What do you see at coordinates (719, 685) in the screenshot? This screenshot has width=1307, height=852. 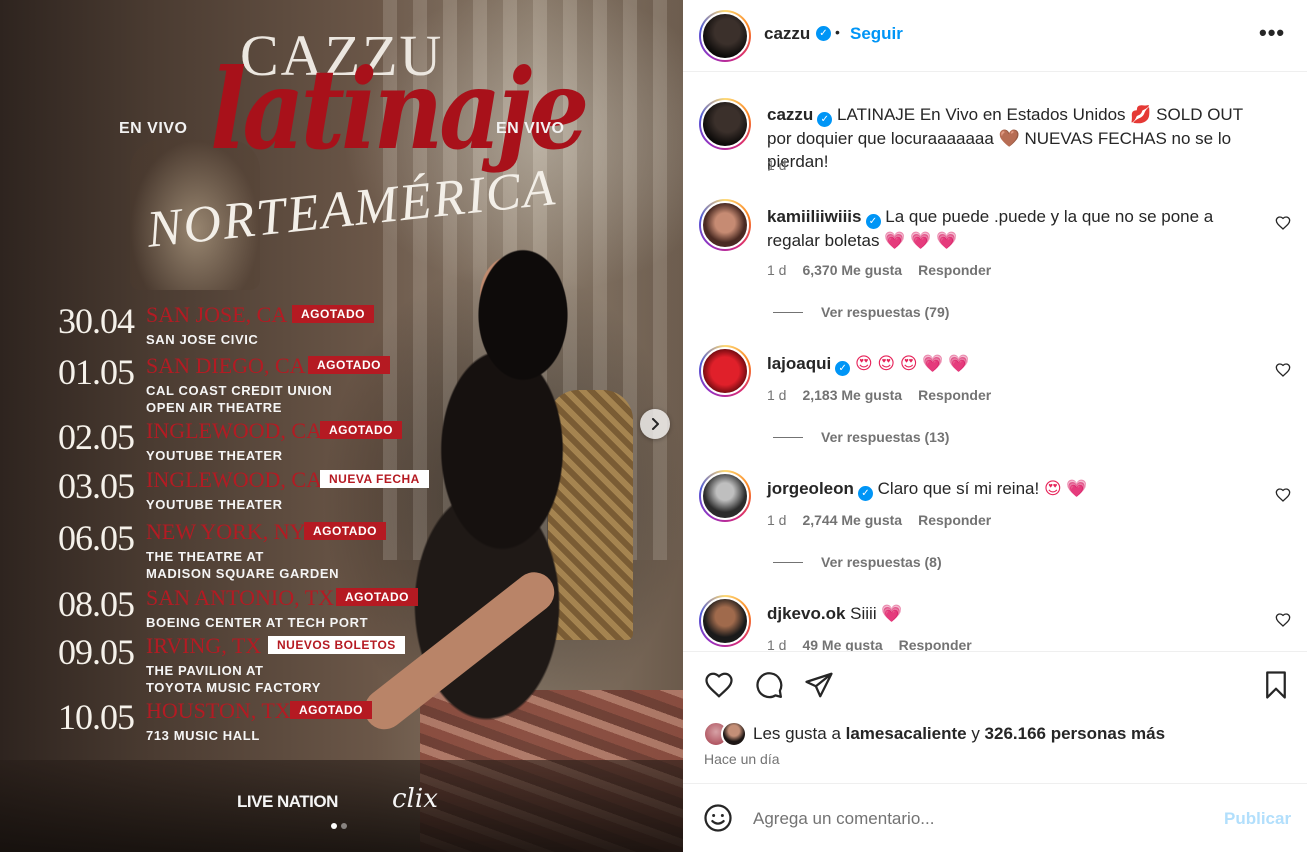 I see `like-heart-icon` at bounding box center [719, 685].